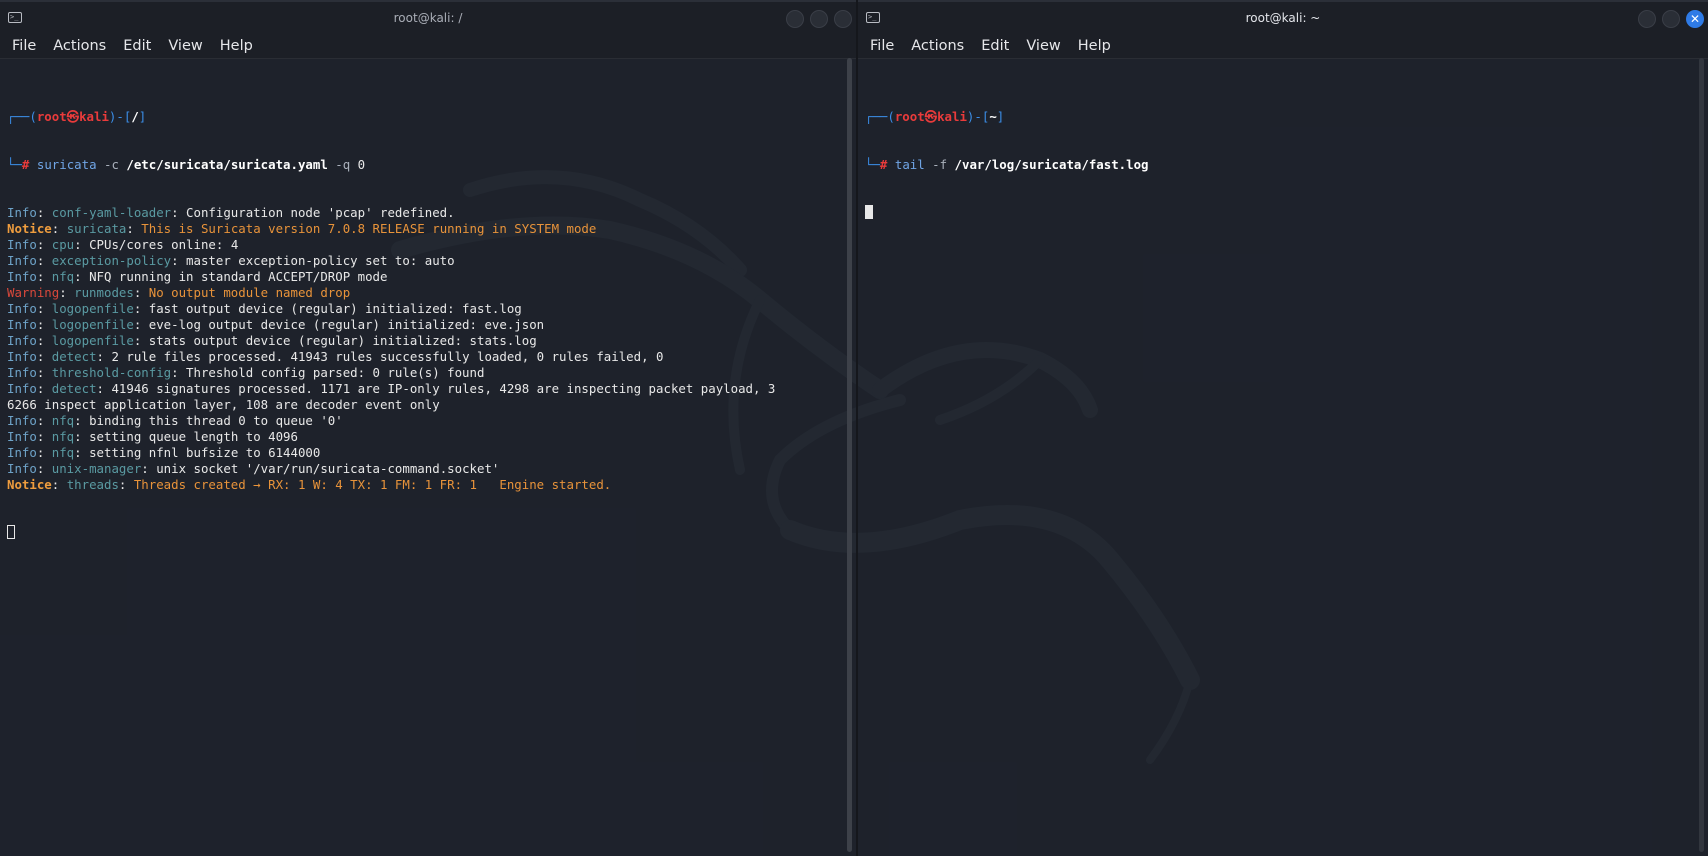 The height and width of the screenshot is (856, 1708). What do you see at coordinates (164, 244) in the screenshot?
I see `log-message: CPUs/cores online: 4` at bounding box center [164, 244].